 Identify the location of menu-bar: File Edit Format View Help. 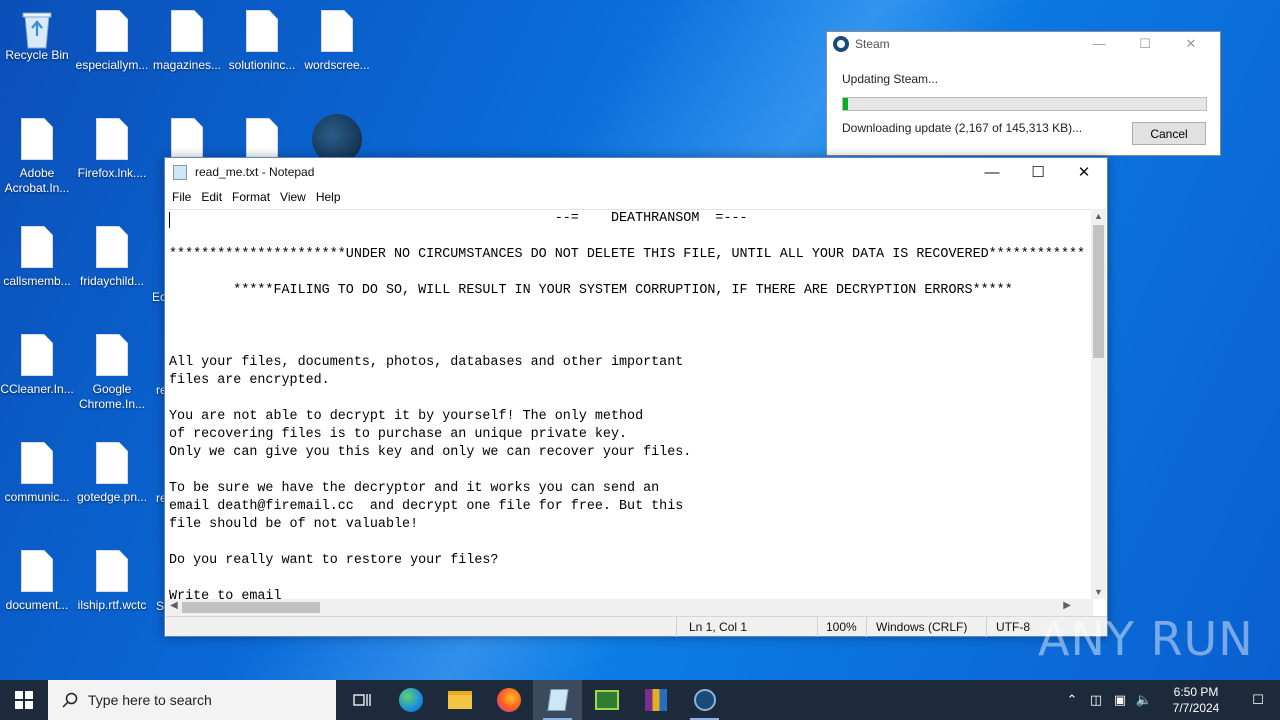
(636, 197).